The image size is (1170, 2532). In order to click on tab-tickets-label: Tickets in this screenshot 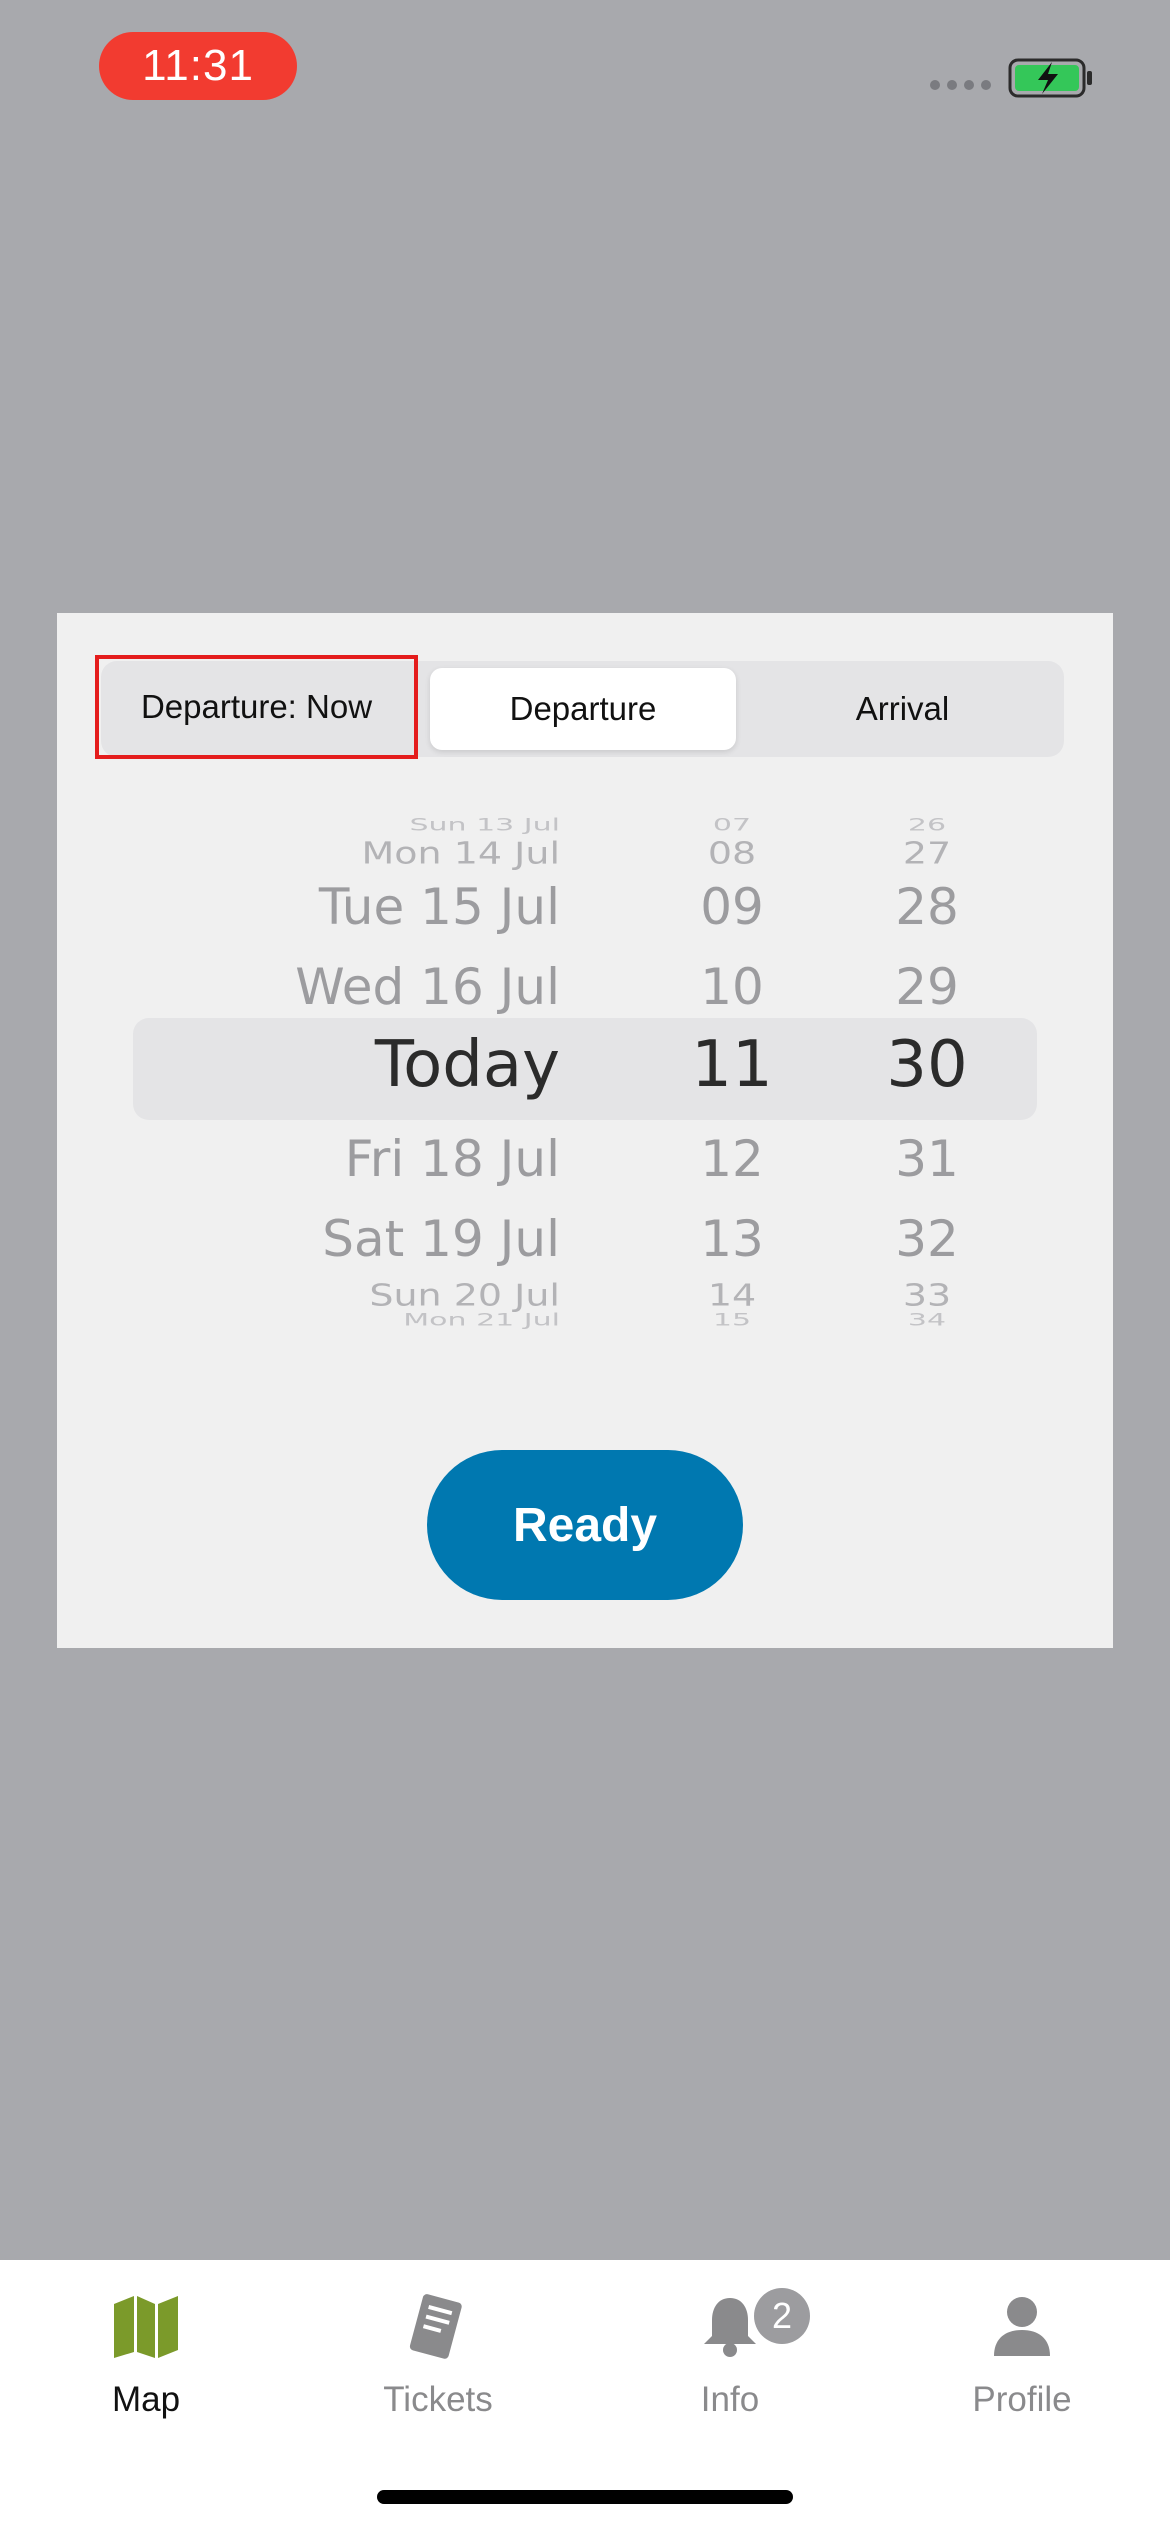, I will do `click(438, 2399)`.